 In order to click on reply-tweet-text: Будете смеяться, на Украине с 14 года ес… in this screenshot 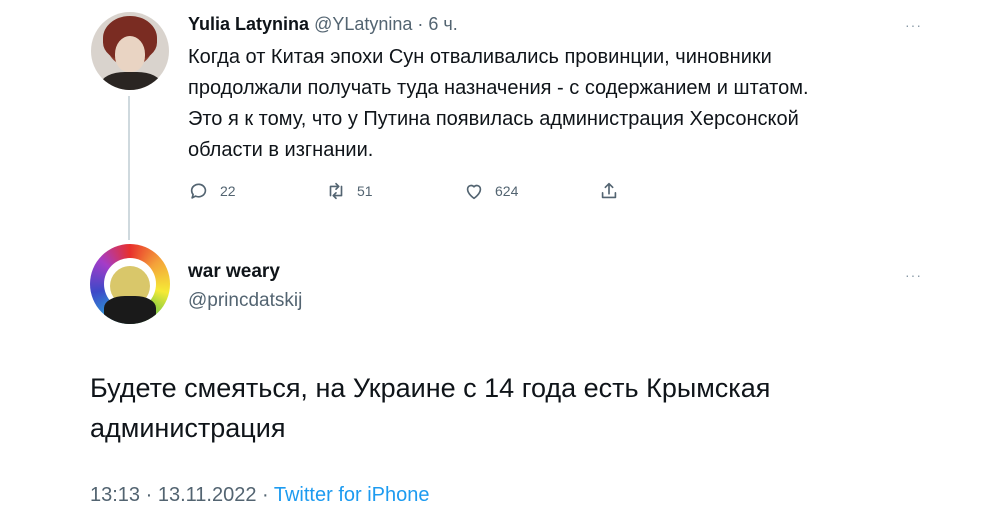, I will do `click(430, 408)`.